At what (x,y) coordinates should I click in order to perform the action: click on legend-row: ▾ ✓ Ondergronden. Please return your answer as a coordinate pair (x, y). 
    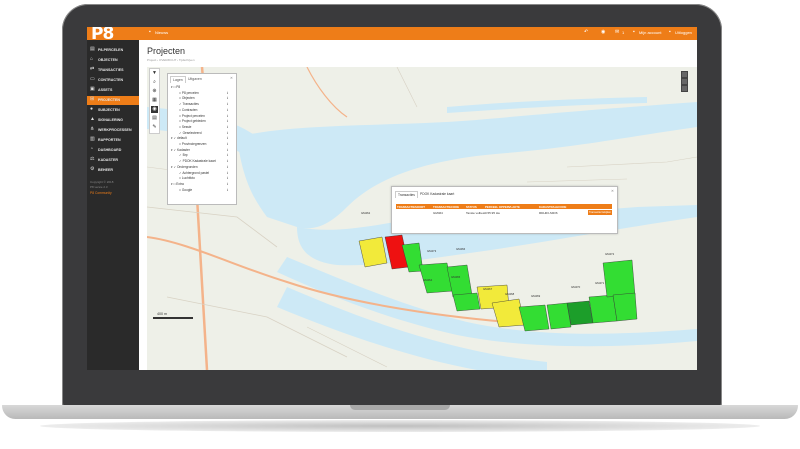
    Looking at the image, I should click on (184, 167).